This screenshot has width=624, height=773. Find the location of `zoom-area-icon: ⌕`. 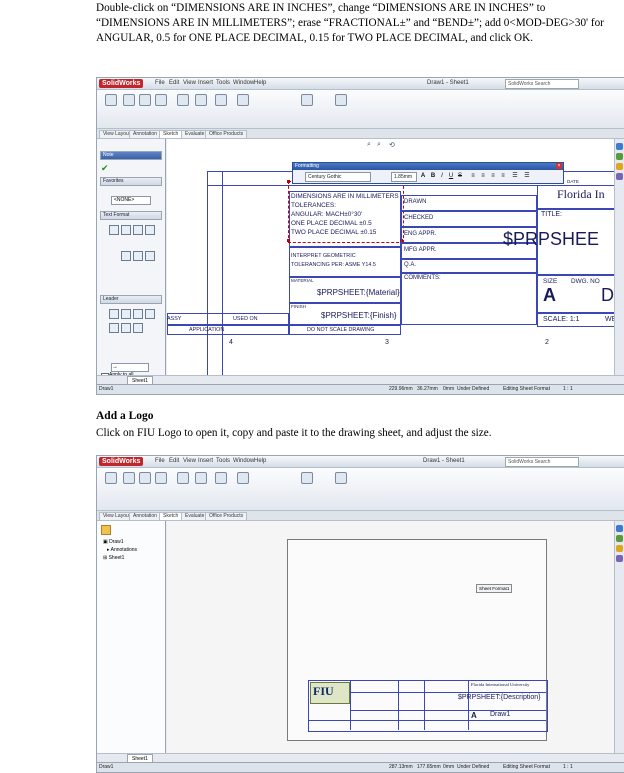

zoom-area-icon: ⌕ is located at coordinates (379, 145).